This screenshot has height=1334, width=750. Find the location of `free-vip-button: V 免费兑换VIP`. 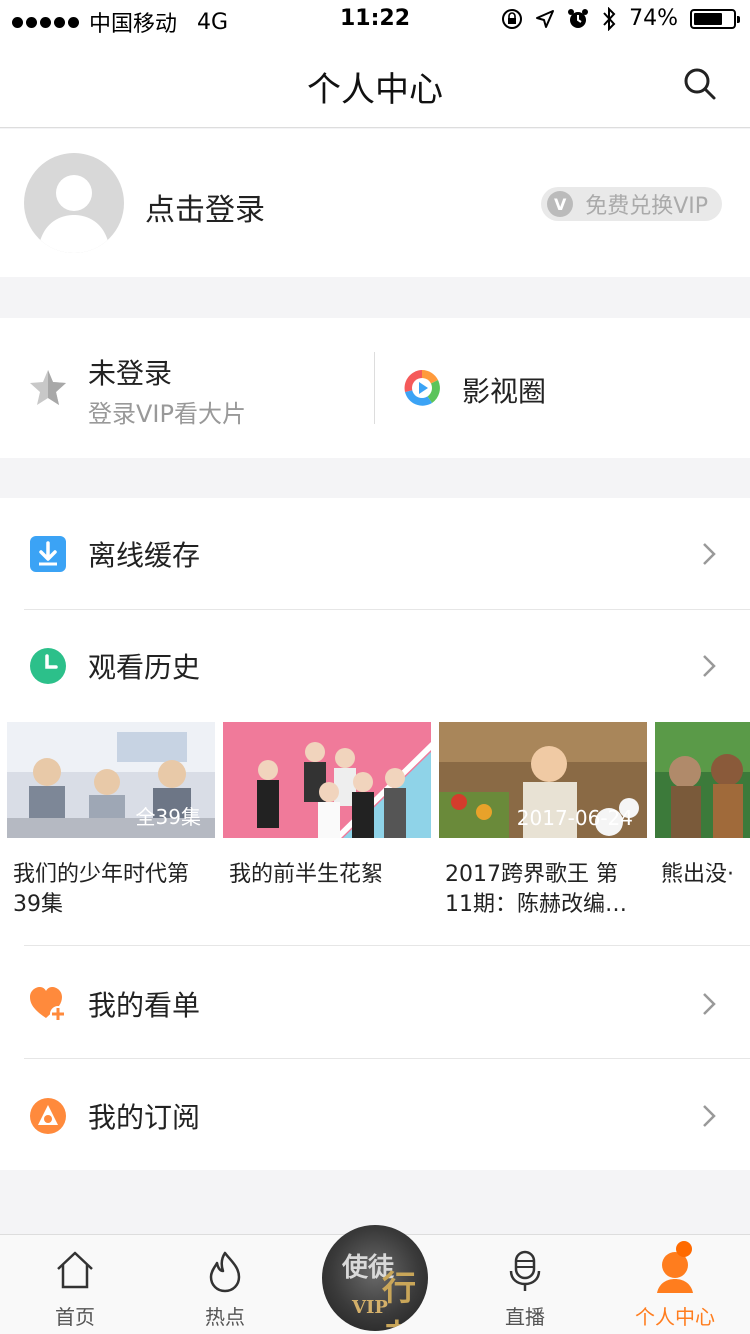

free-vip-button: V 免费兑换VIP is located at coordinates (631, 204).